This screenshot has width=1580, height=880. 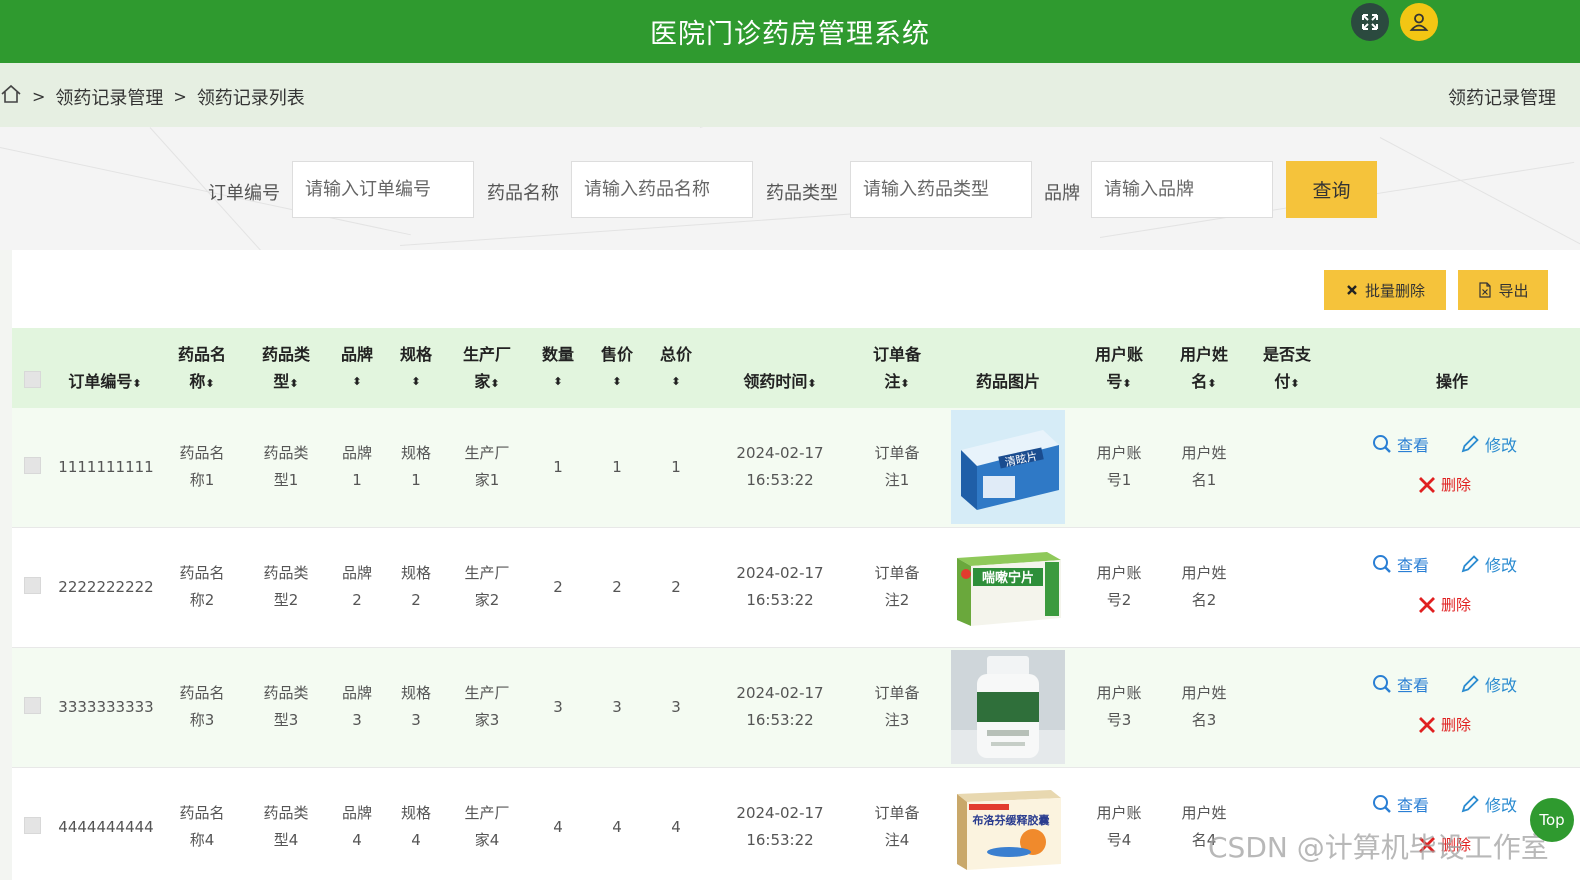 I want to click on cell-spec: 规格 4, so click(x=415, y=826).